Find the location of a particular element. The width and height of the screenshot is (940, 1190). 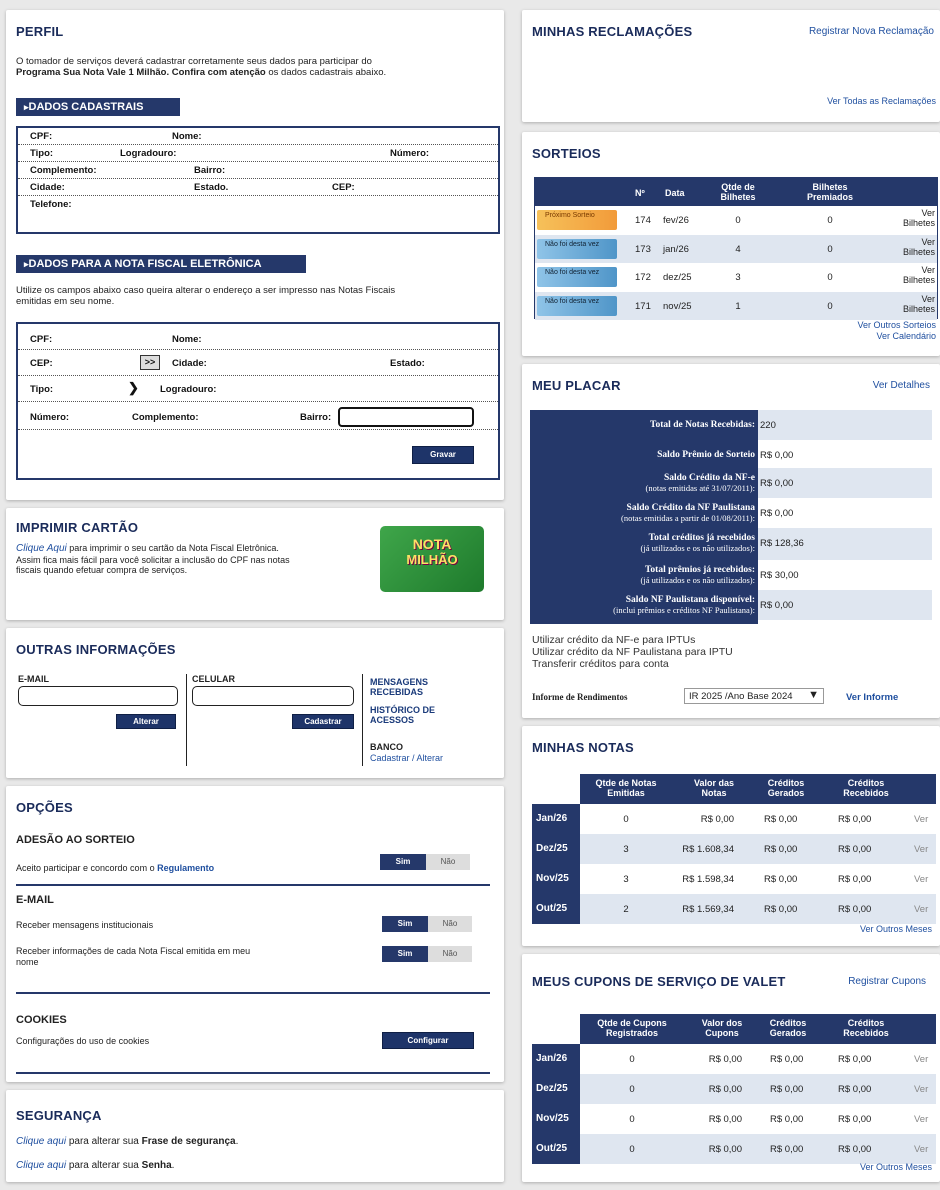

ver-detalhes-link: Ver Detalhes is located at coordinates (901, 385).